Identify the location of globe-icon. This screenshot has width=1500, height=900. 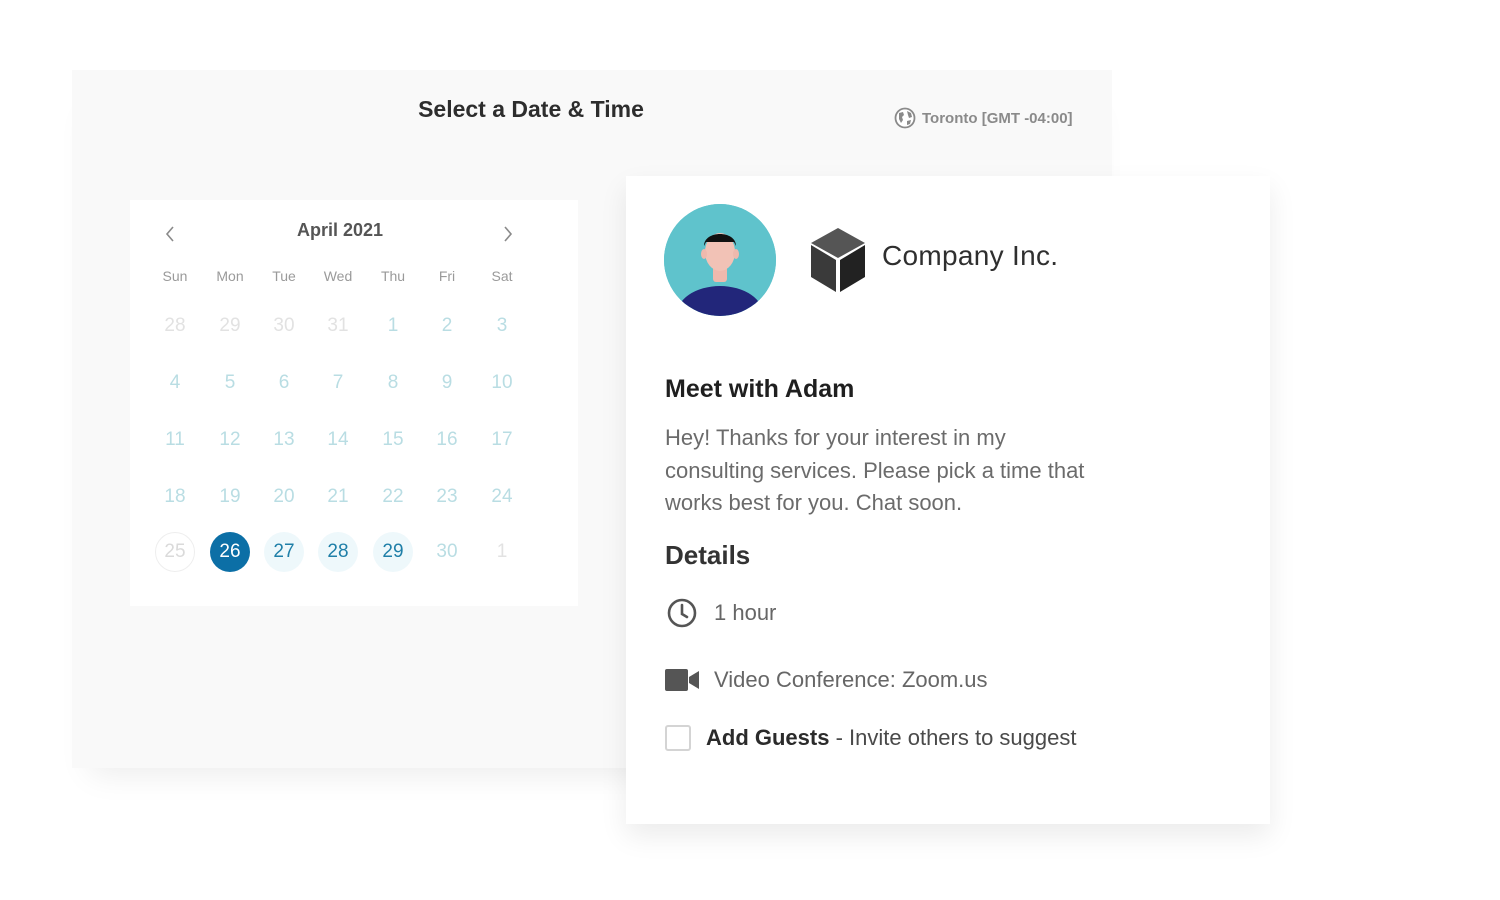
(905, 118).